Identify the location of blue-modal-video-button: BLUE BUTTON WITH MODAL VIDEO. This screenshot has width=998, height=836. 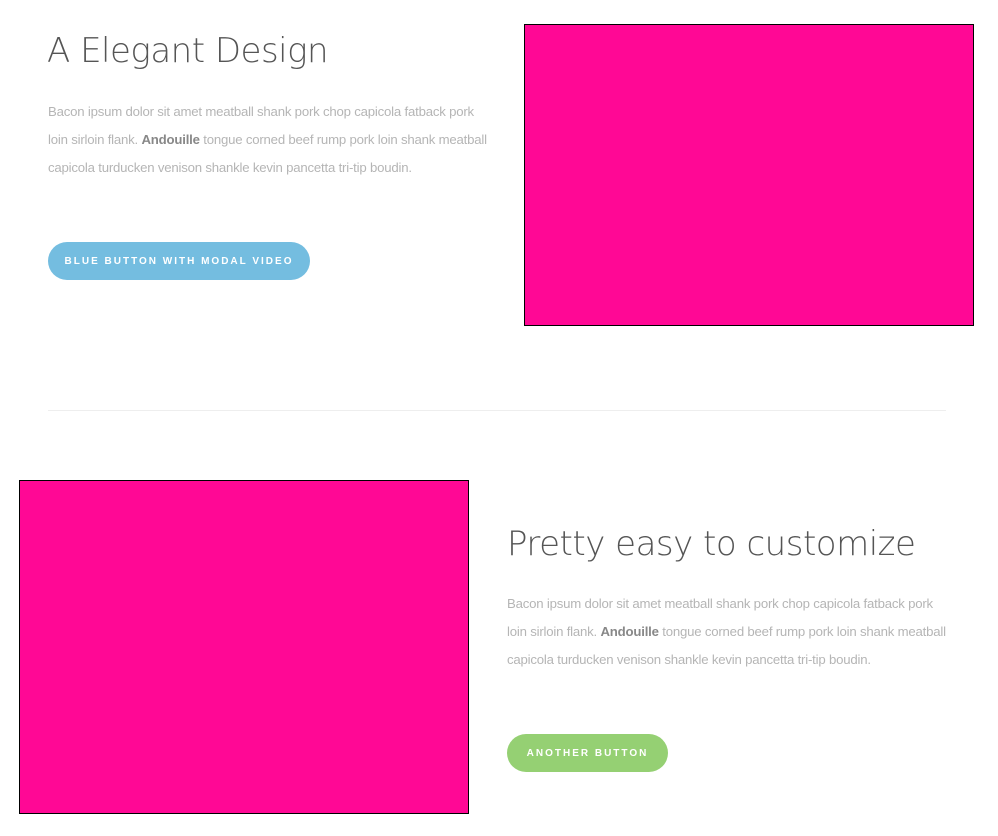
(179, 261).